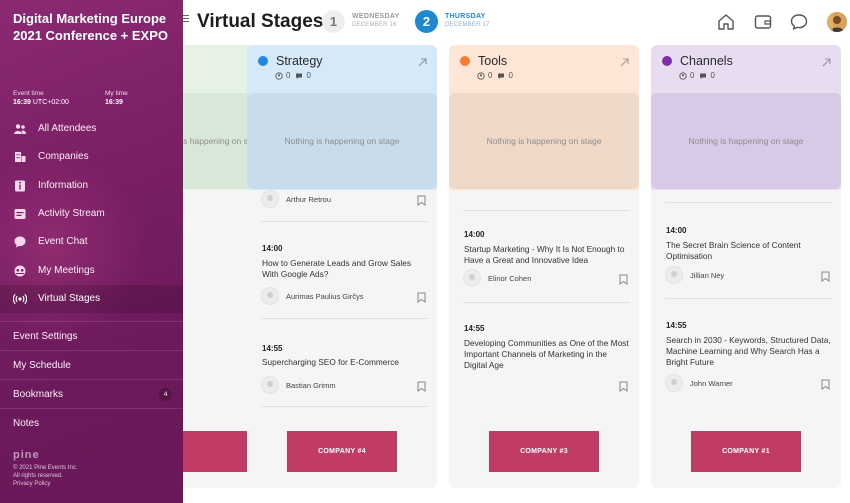 This screenshot has height=503, width=850. Describe the element at coordinates (763, 22) in the screenshot. I see `wallet-icon` at that location.